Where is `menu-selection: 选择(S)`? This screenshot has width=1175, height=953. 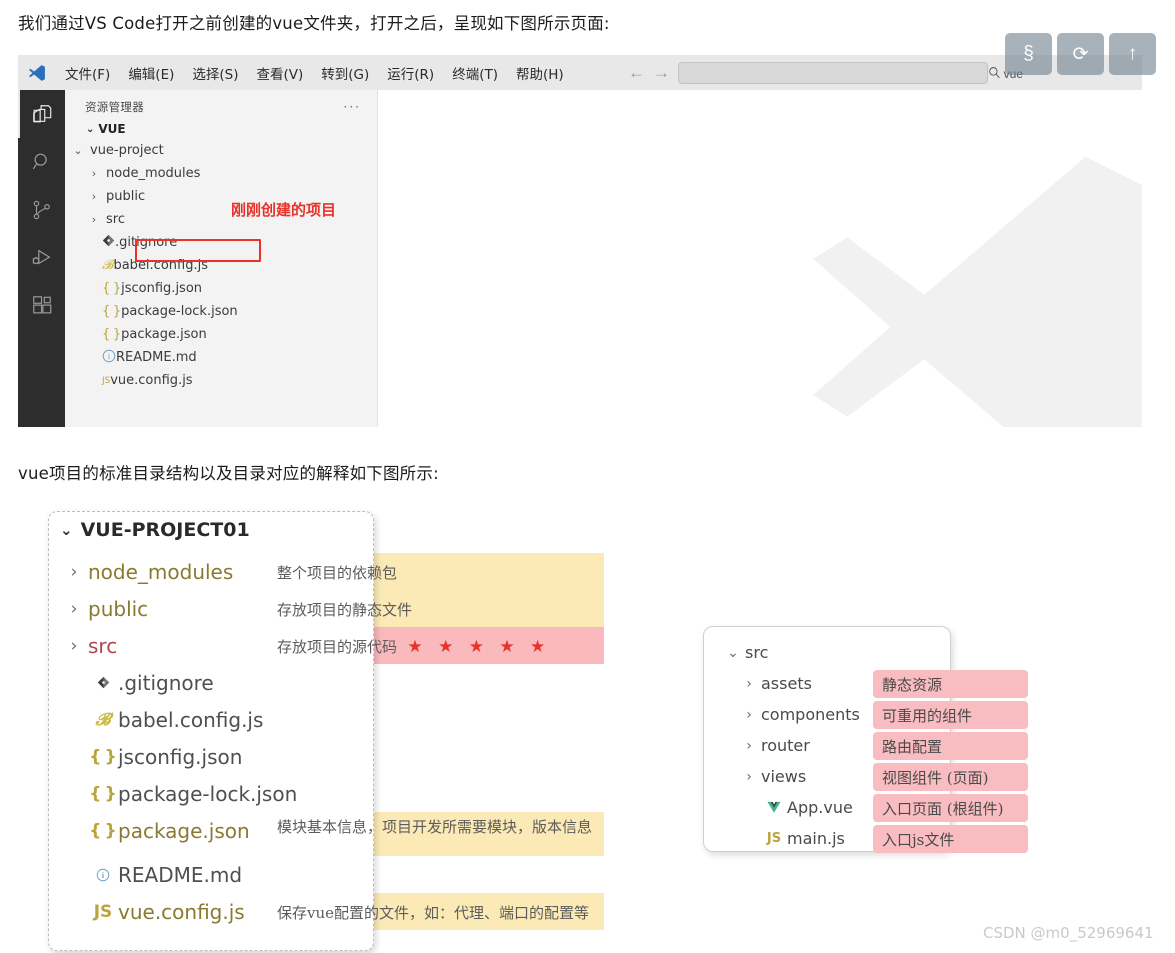
menu-selection: 选择(S) is located at coordinates (215, 73).